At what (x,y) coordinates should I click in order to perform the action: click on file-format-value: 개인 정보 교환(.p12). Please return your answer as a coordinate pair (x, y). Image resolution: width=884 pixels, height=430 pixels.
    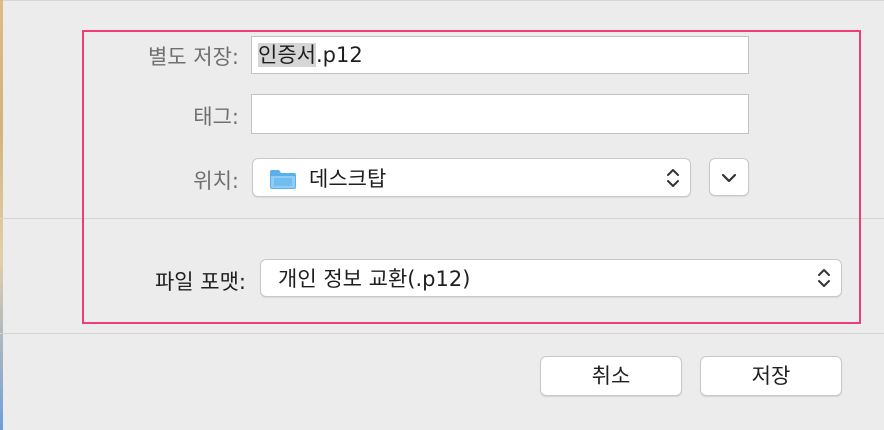
    Looking at the image, I should click on (374, 279).